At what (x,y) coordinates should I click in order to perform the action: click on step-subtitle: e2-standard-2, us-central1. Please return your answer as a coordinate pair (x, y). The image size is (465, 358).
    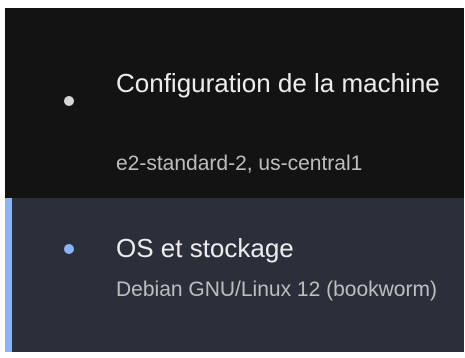
    Looking at the image, I should click on (239, 163).